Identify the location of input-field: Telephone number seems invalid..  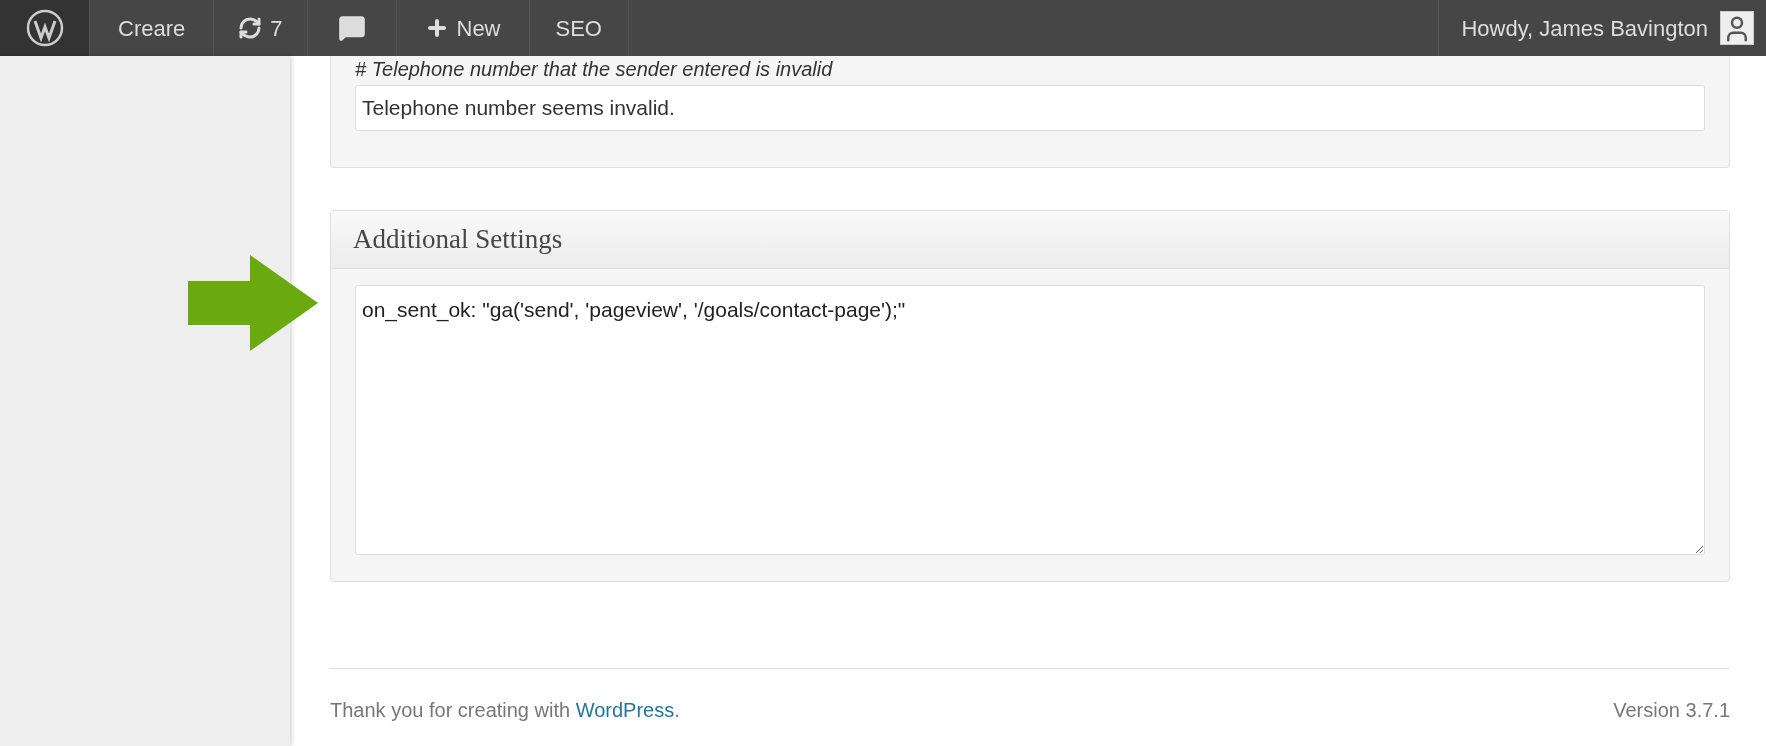
(1030, 108).